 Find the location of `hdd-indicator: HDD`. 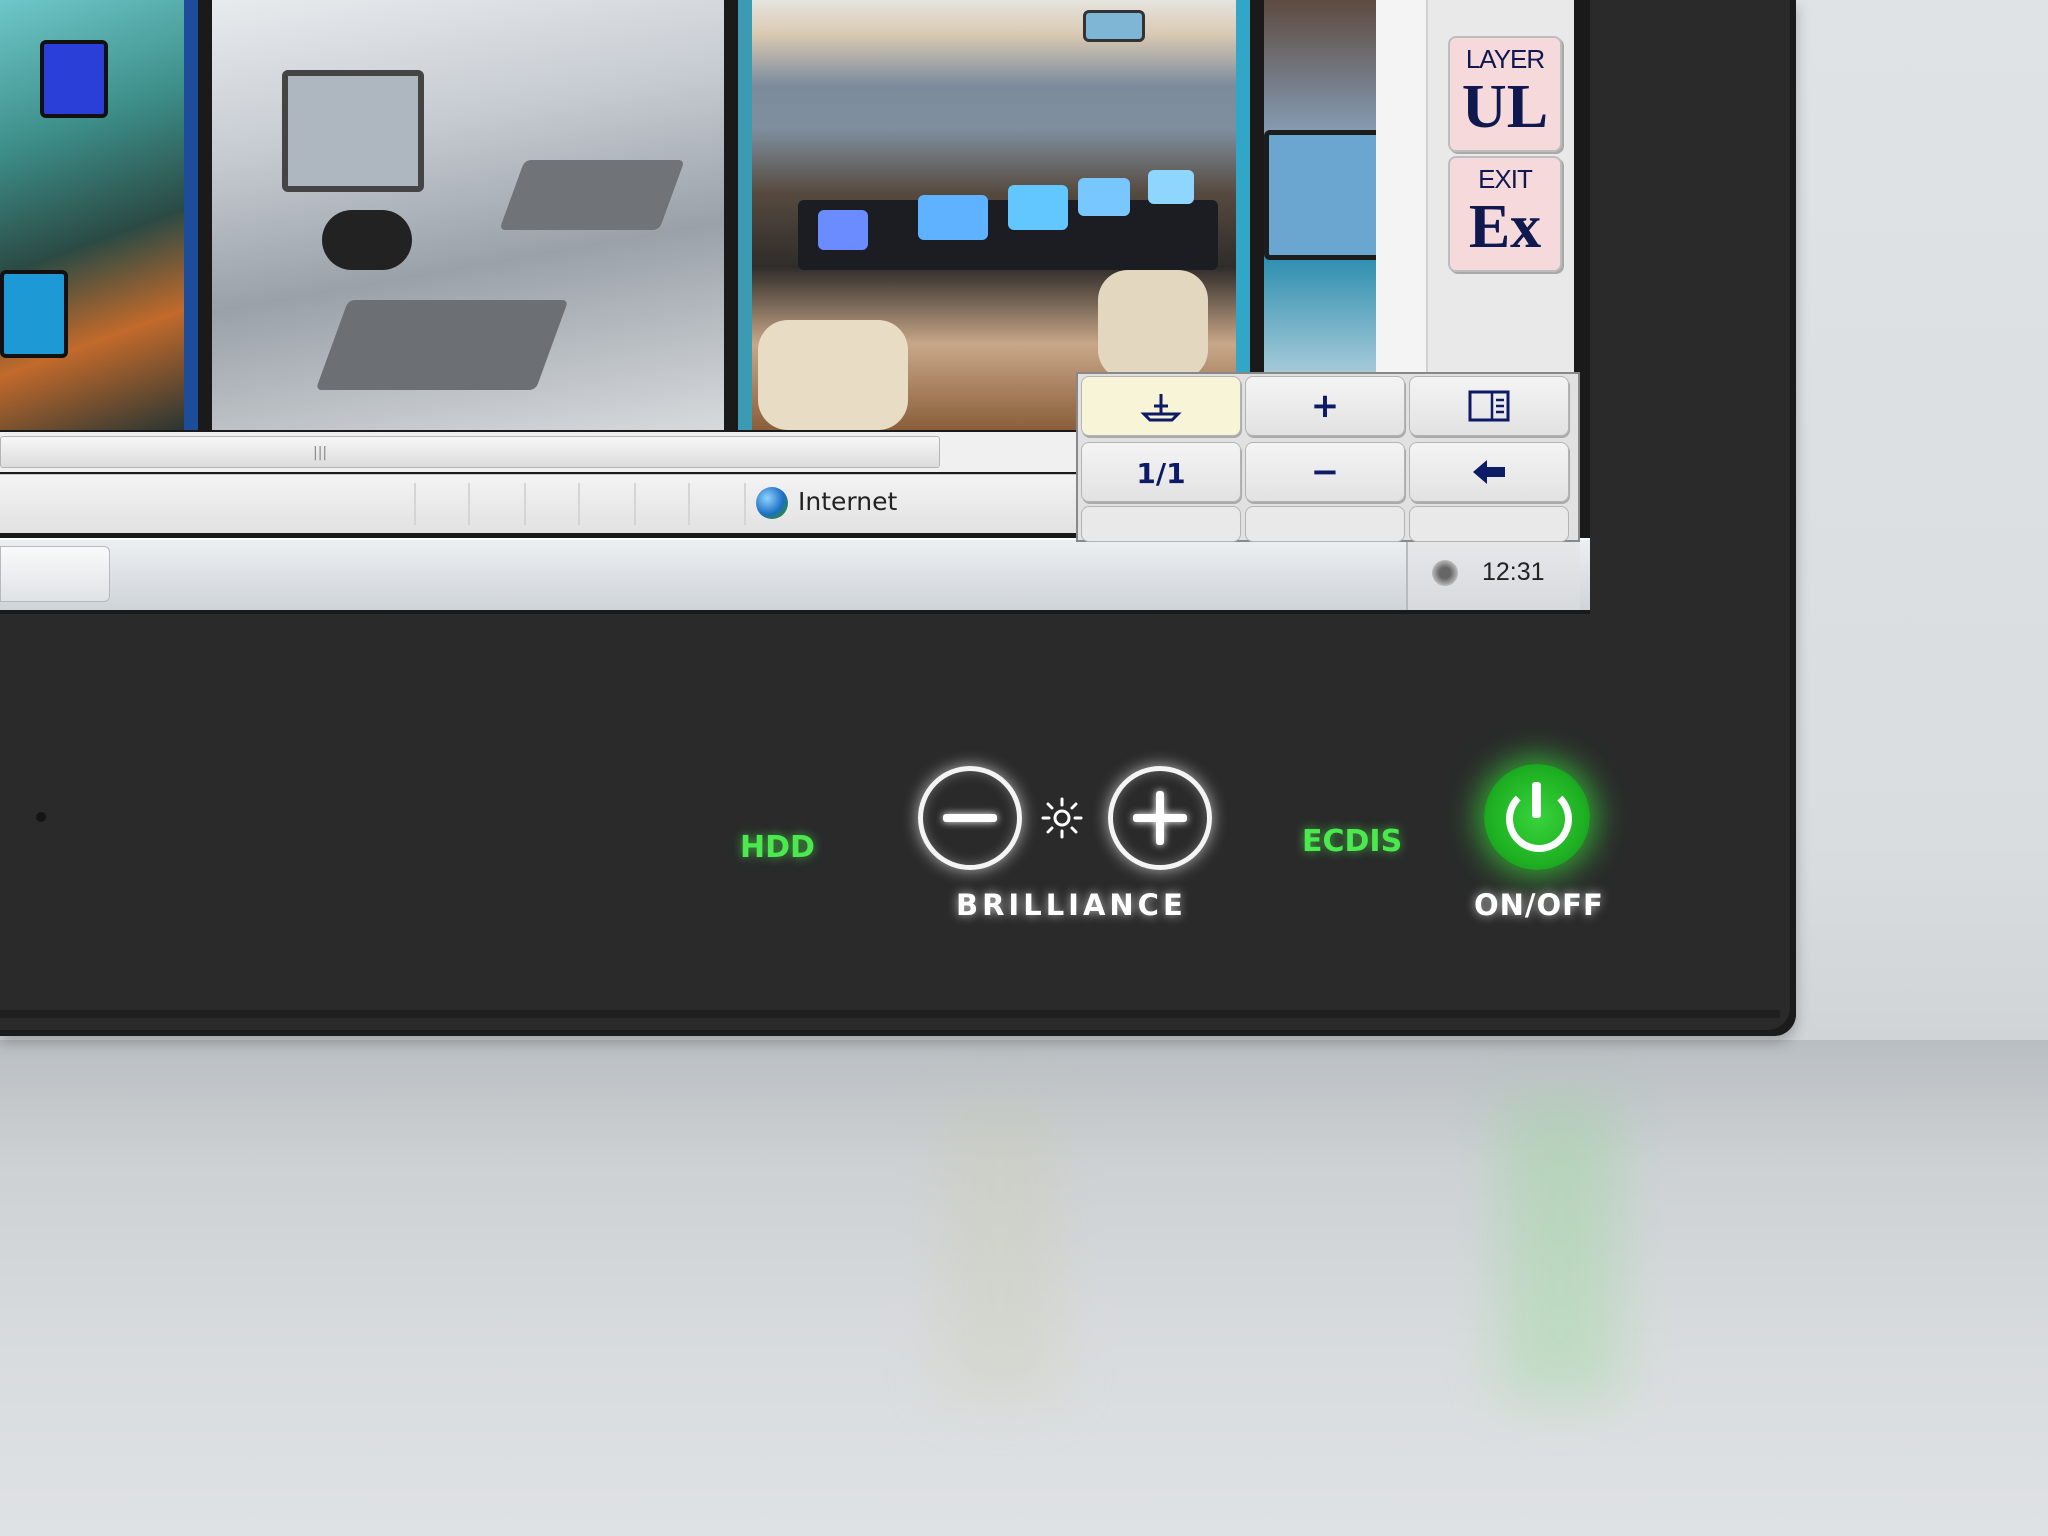

hdd-indicator: HDD is located at coordinates (777, 847).